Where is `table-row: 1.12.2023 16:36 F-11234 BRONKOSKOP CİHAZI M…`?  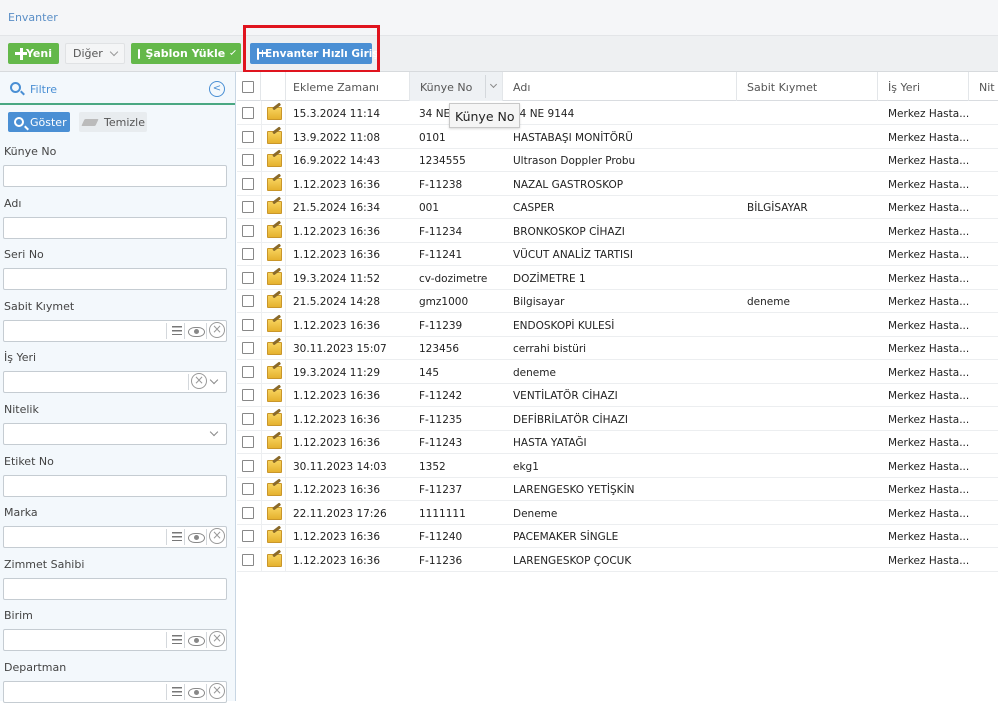
table-row: 1.12.2023 16:36 F-11234 BRONKOSKOP CİHAZI M… is located at coordinates (617, 230).